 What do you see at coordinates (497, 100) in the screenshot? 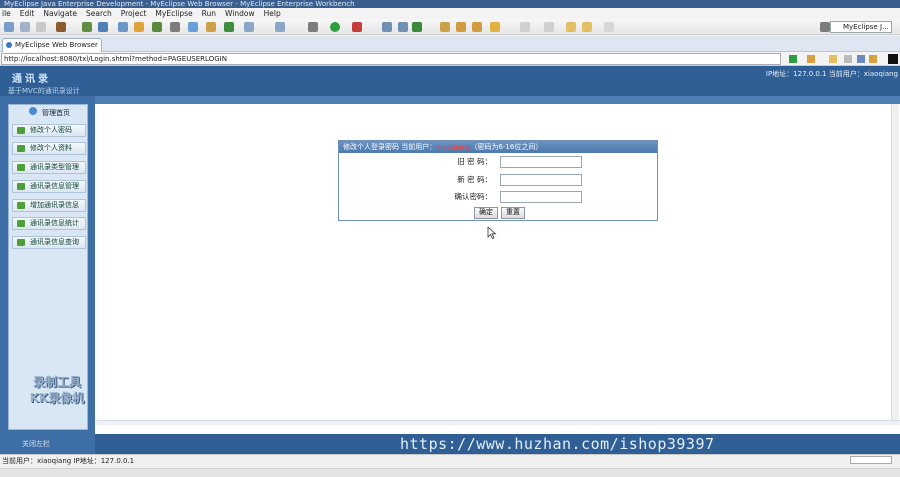
I see `content-header-bar` at bounding box center [497, 100].